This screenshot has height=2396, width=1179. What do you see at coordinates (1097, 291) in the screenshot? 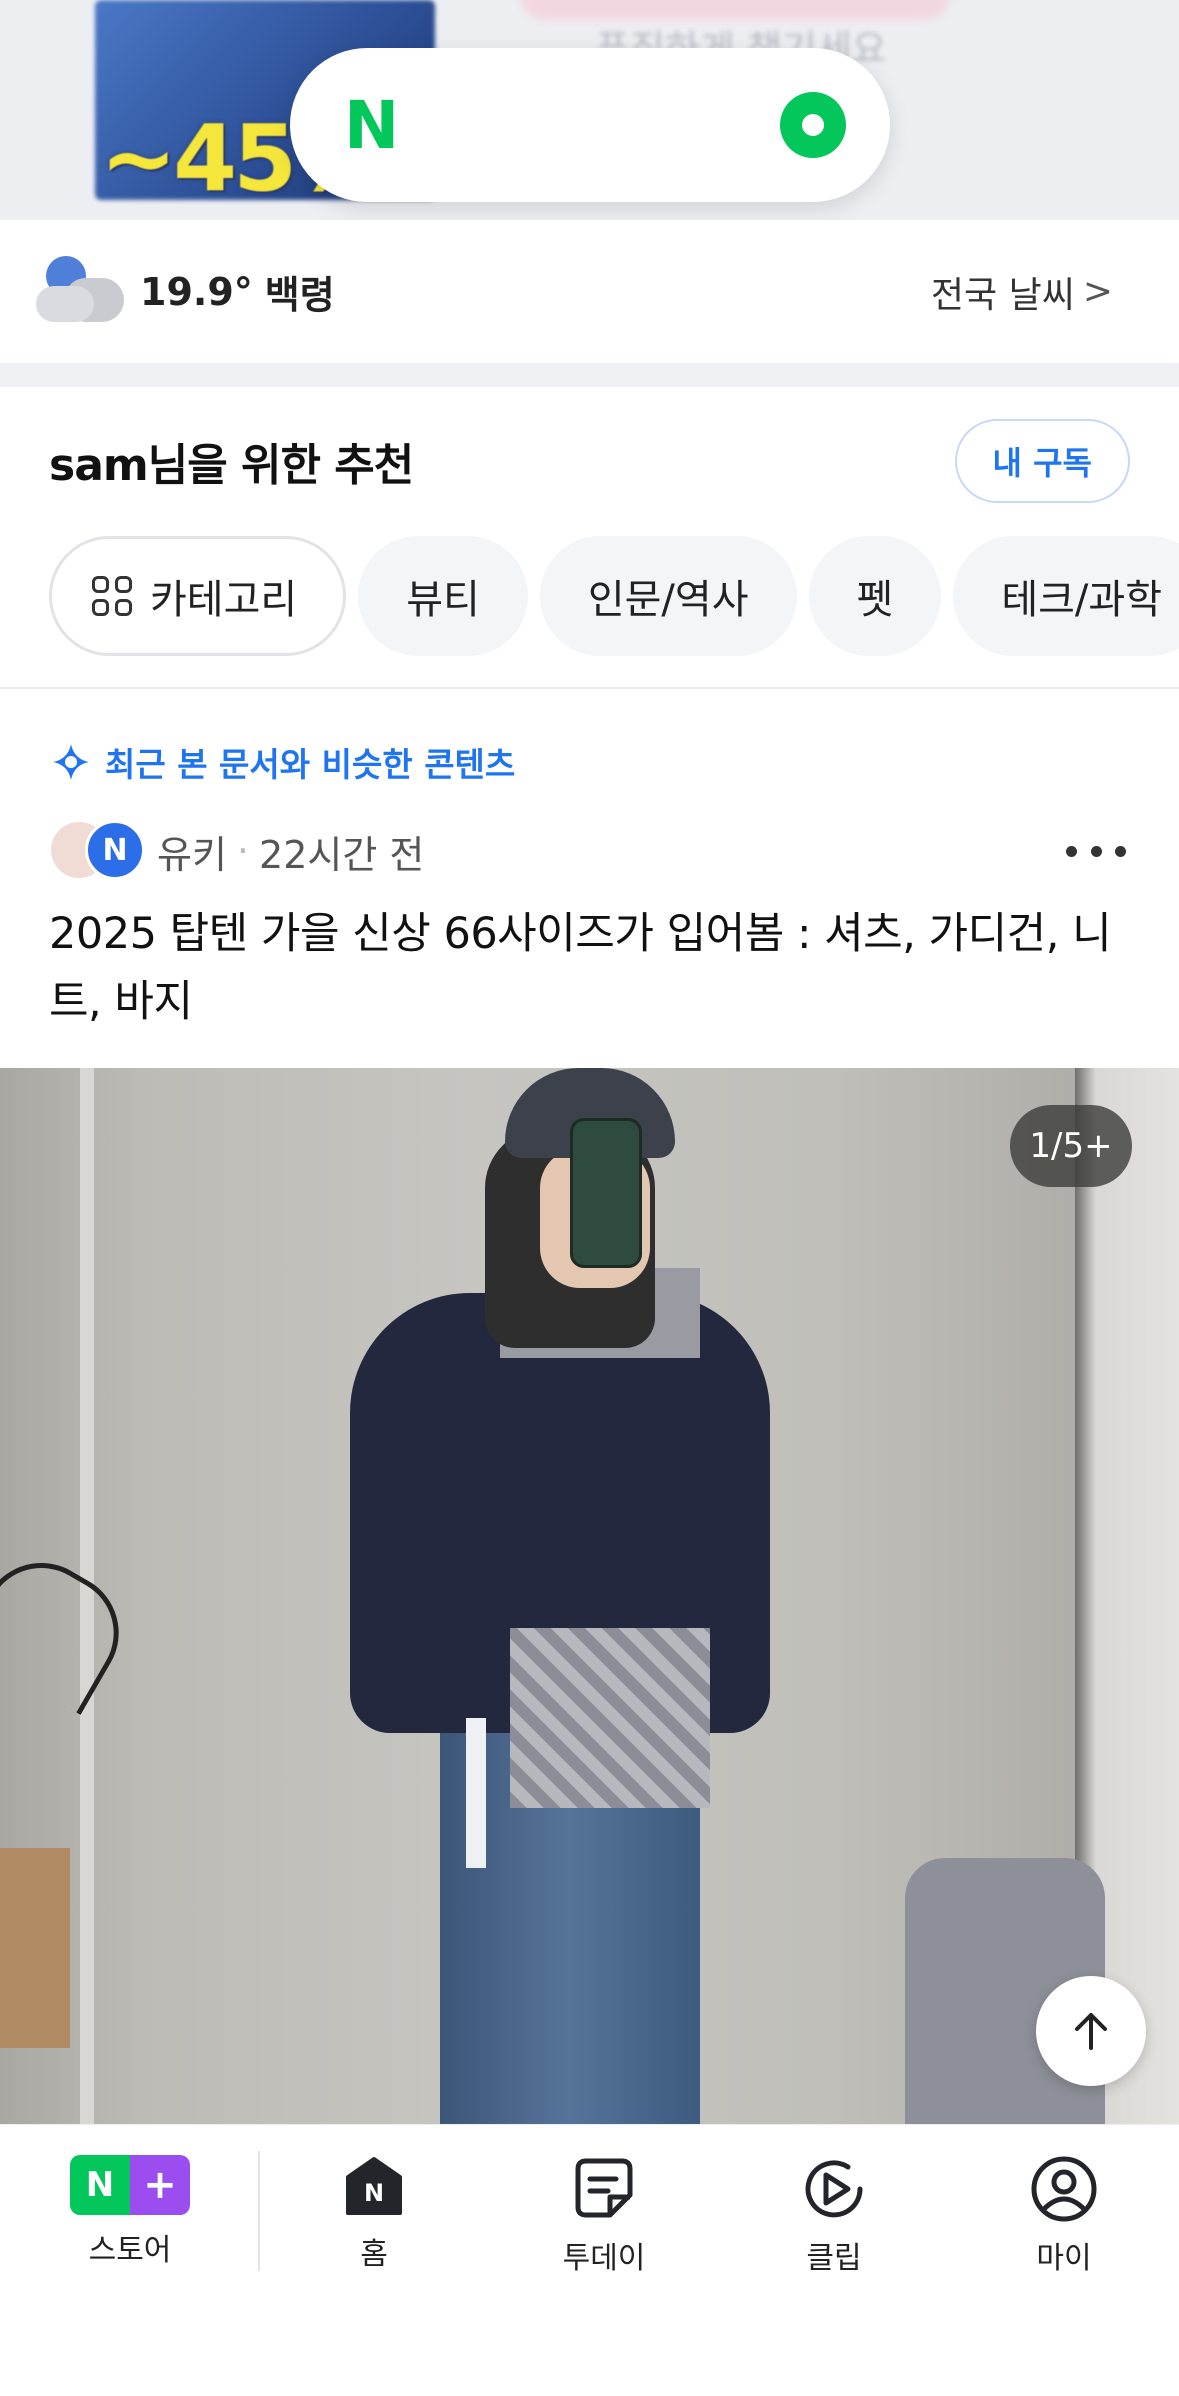
I see `chevron-right-icon: >` at bounding box center [1097, 291].